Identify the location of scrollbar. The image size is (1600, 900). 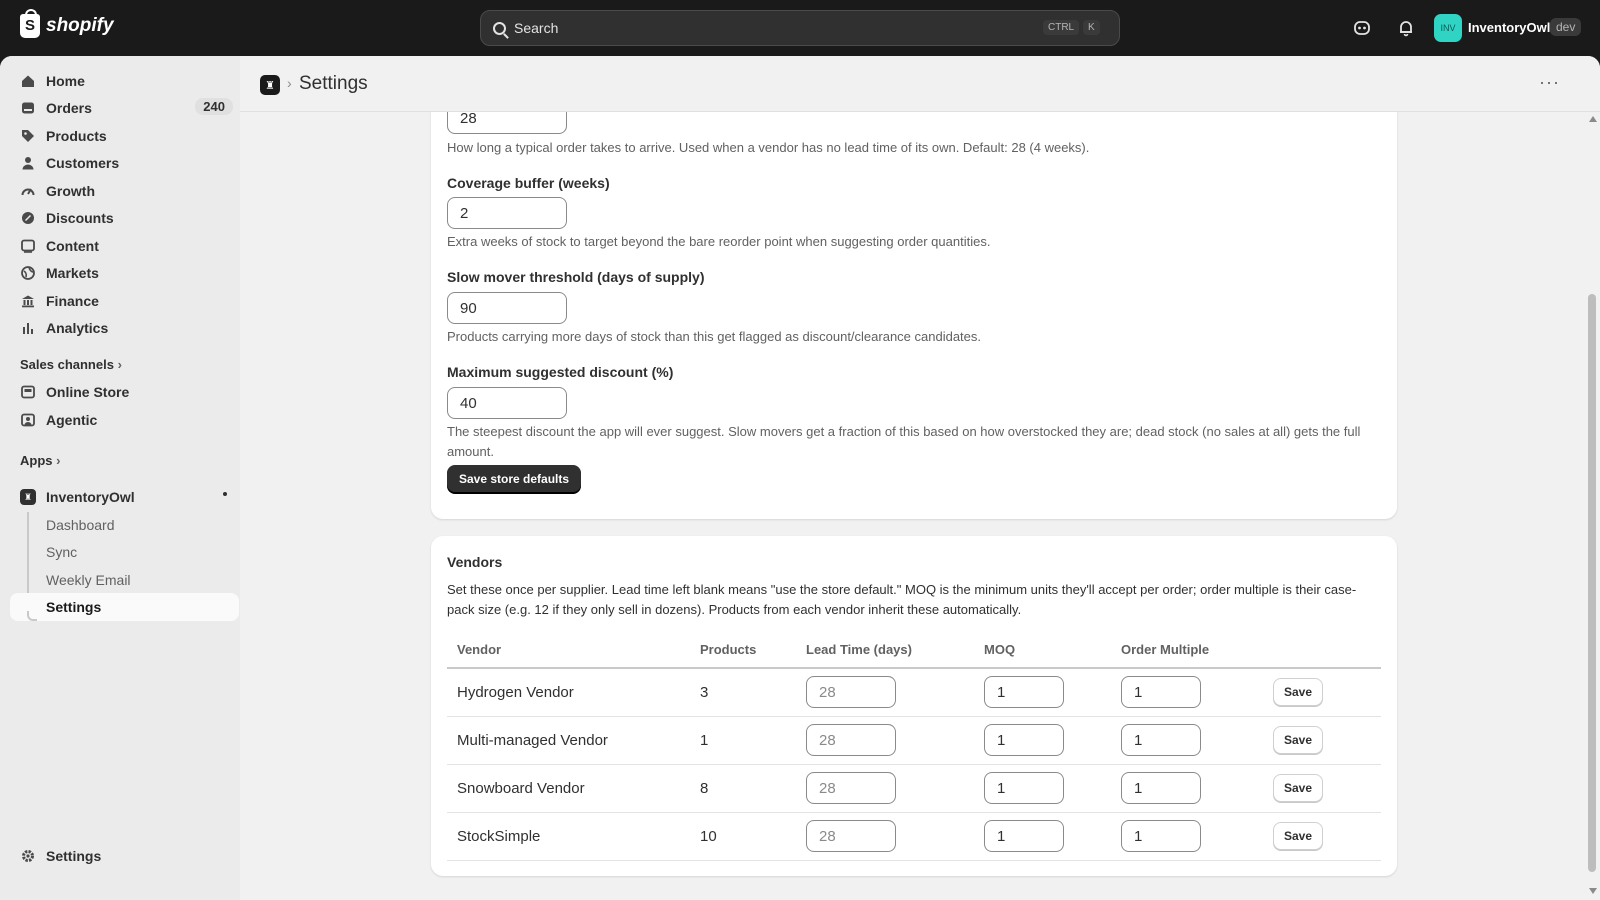
(1592, 506).